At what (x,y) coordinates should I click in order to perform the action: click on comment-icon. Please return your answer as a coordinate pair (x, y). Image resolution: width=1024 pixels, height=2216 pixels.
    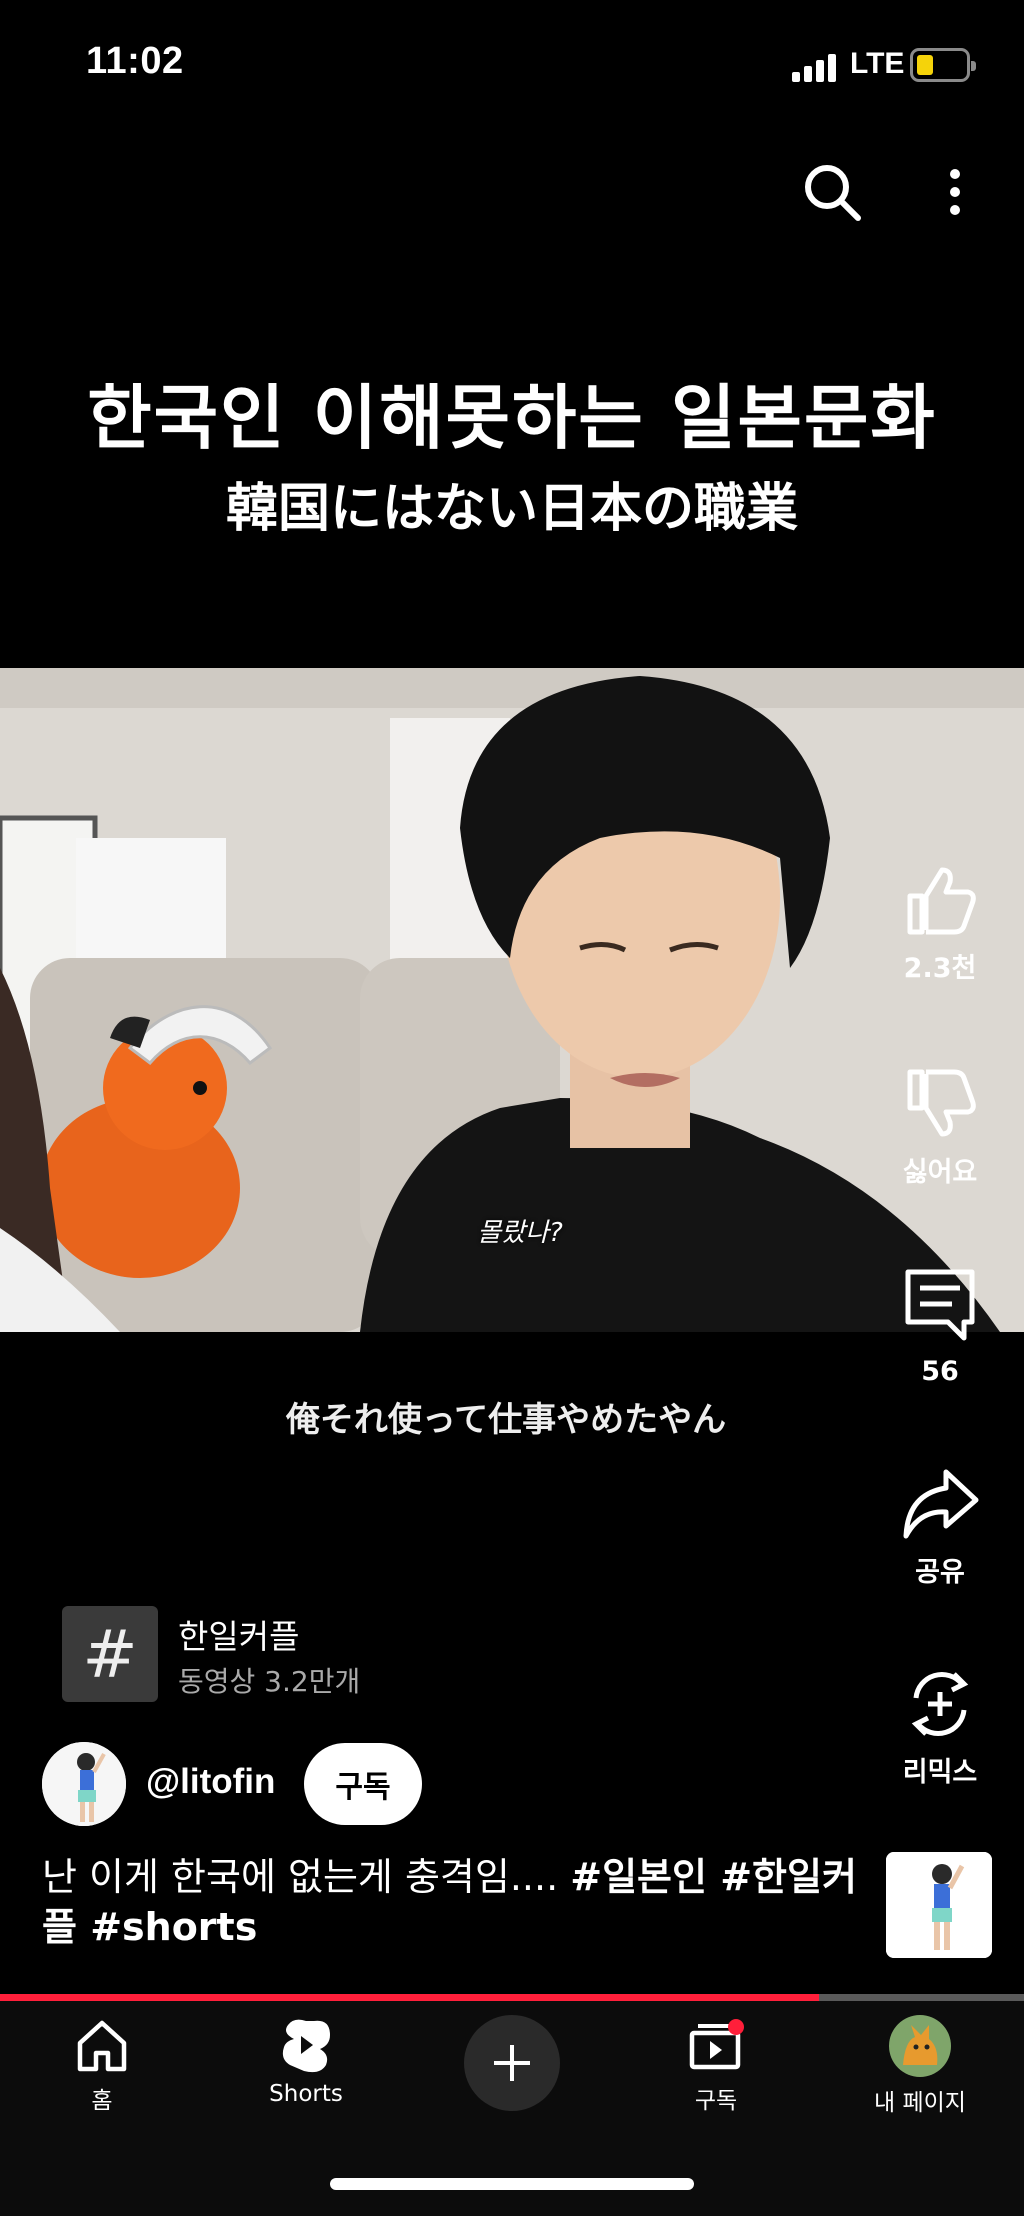
    Looking at the image, I should click on (940, 1305).